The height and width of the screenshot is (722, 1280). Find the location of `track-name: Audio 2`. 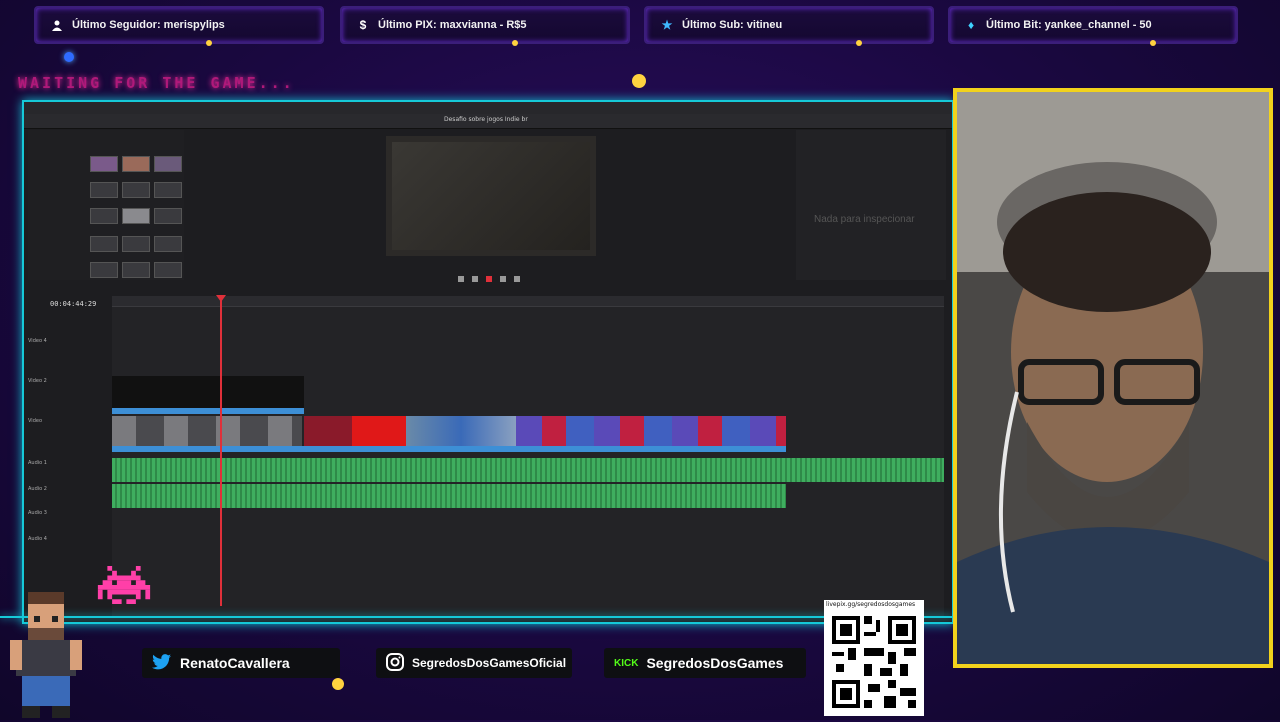

track-name: Audio 2 is located at coordinates (37, 489).